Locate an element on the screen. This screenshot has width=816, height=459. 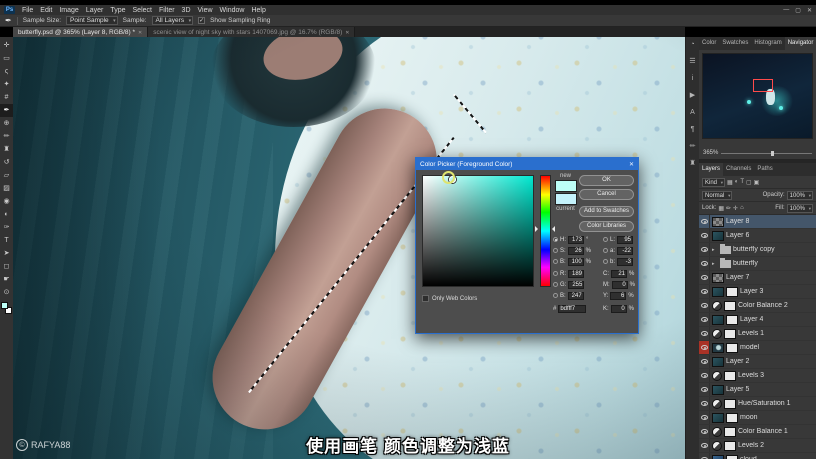
layer-row: Layer 7 is located at coordinates (757, 278).